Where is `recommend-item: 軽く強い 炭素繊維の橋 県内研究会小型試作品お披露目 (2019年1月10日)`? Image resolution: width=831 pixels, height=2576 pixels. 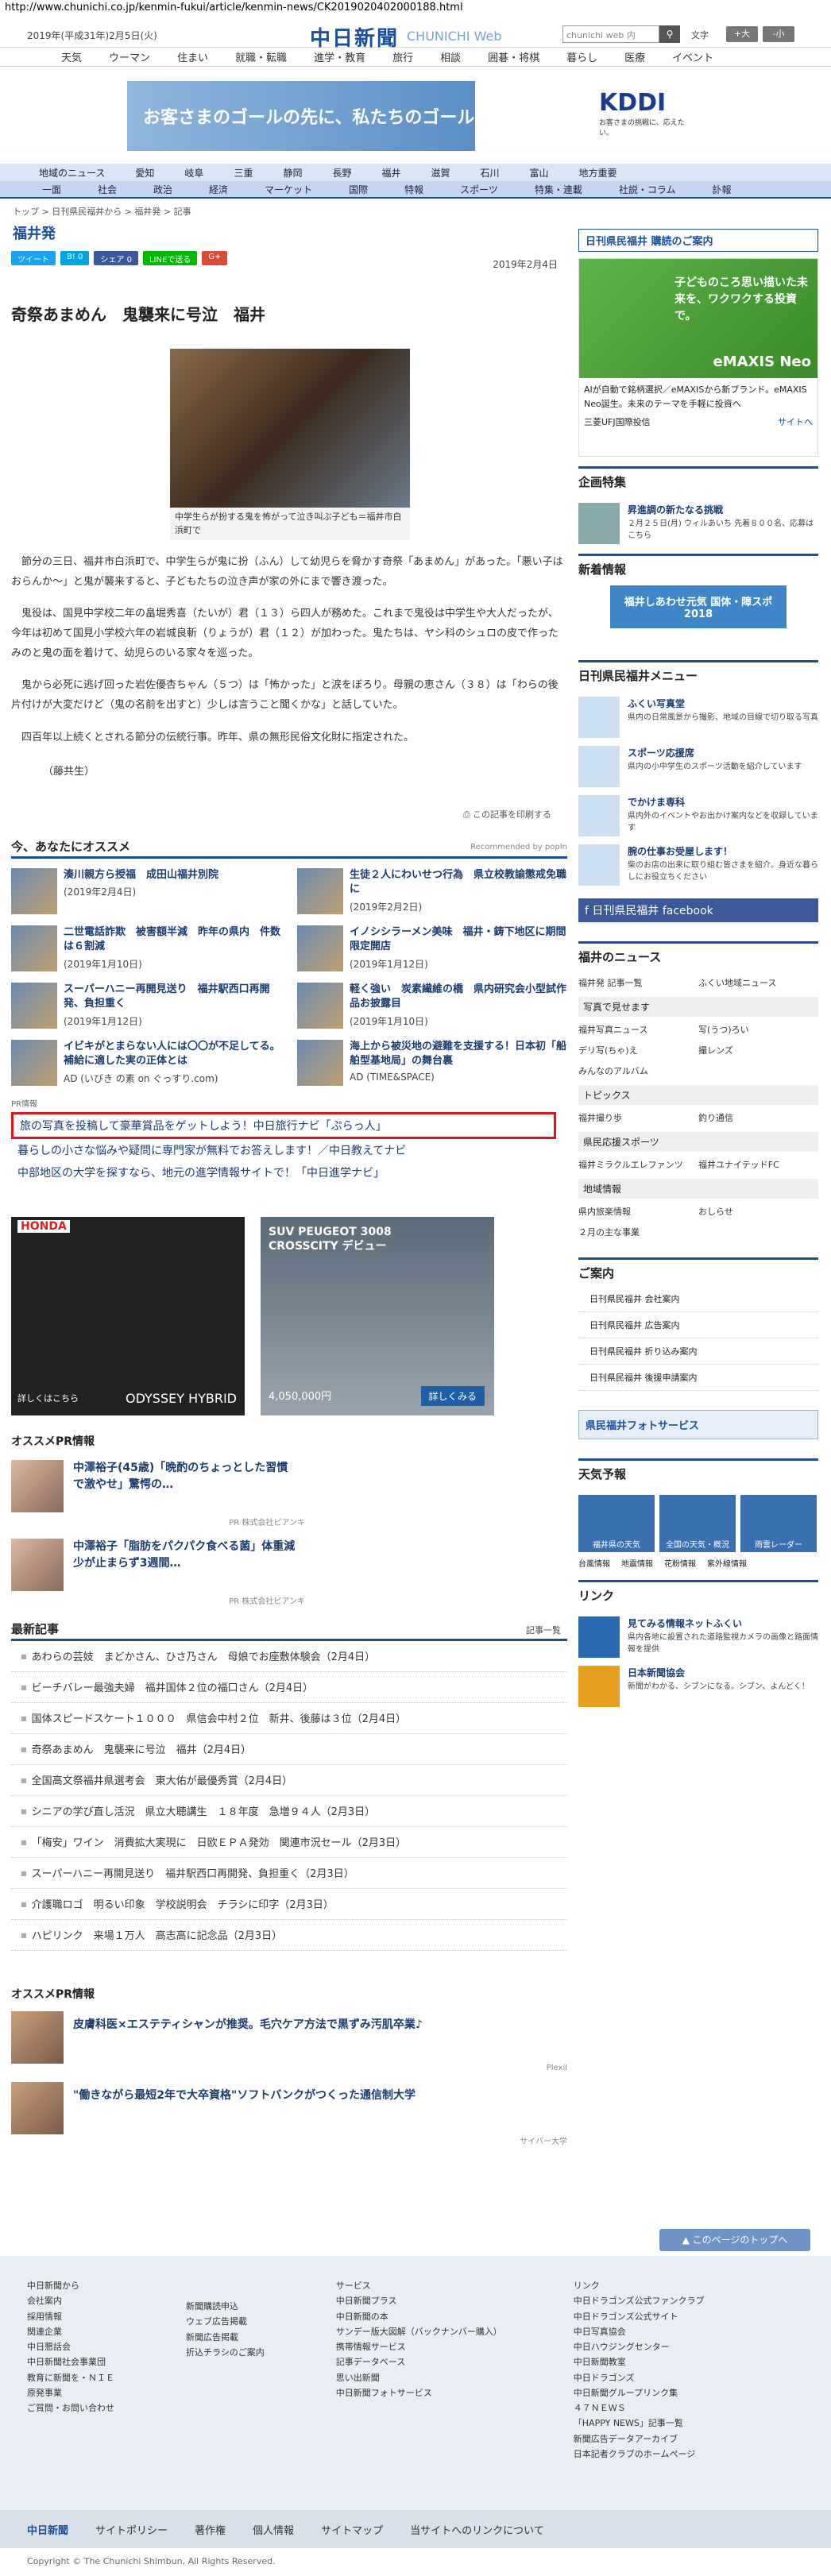
recommend-item: 軽く強い 炭素繊維の橋 県内研究会小型試作品お披露目 (2019年1月10日) is located at coordinates (432, 1005).